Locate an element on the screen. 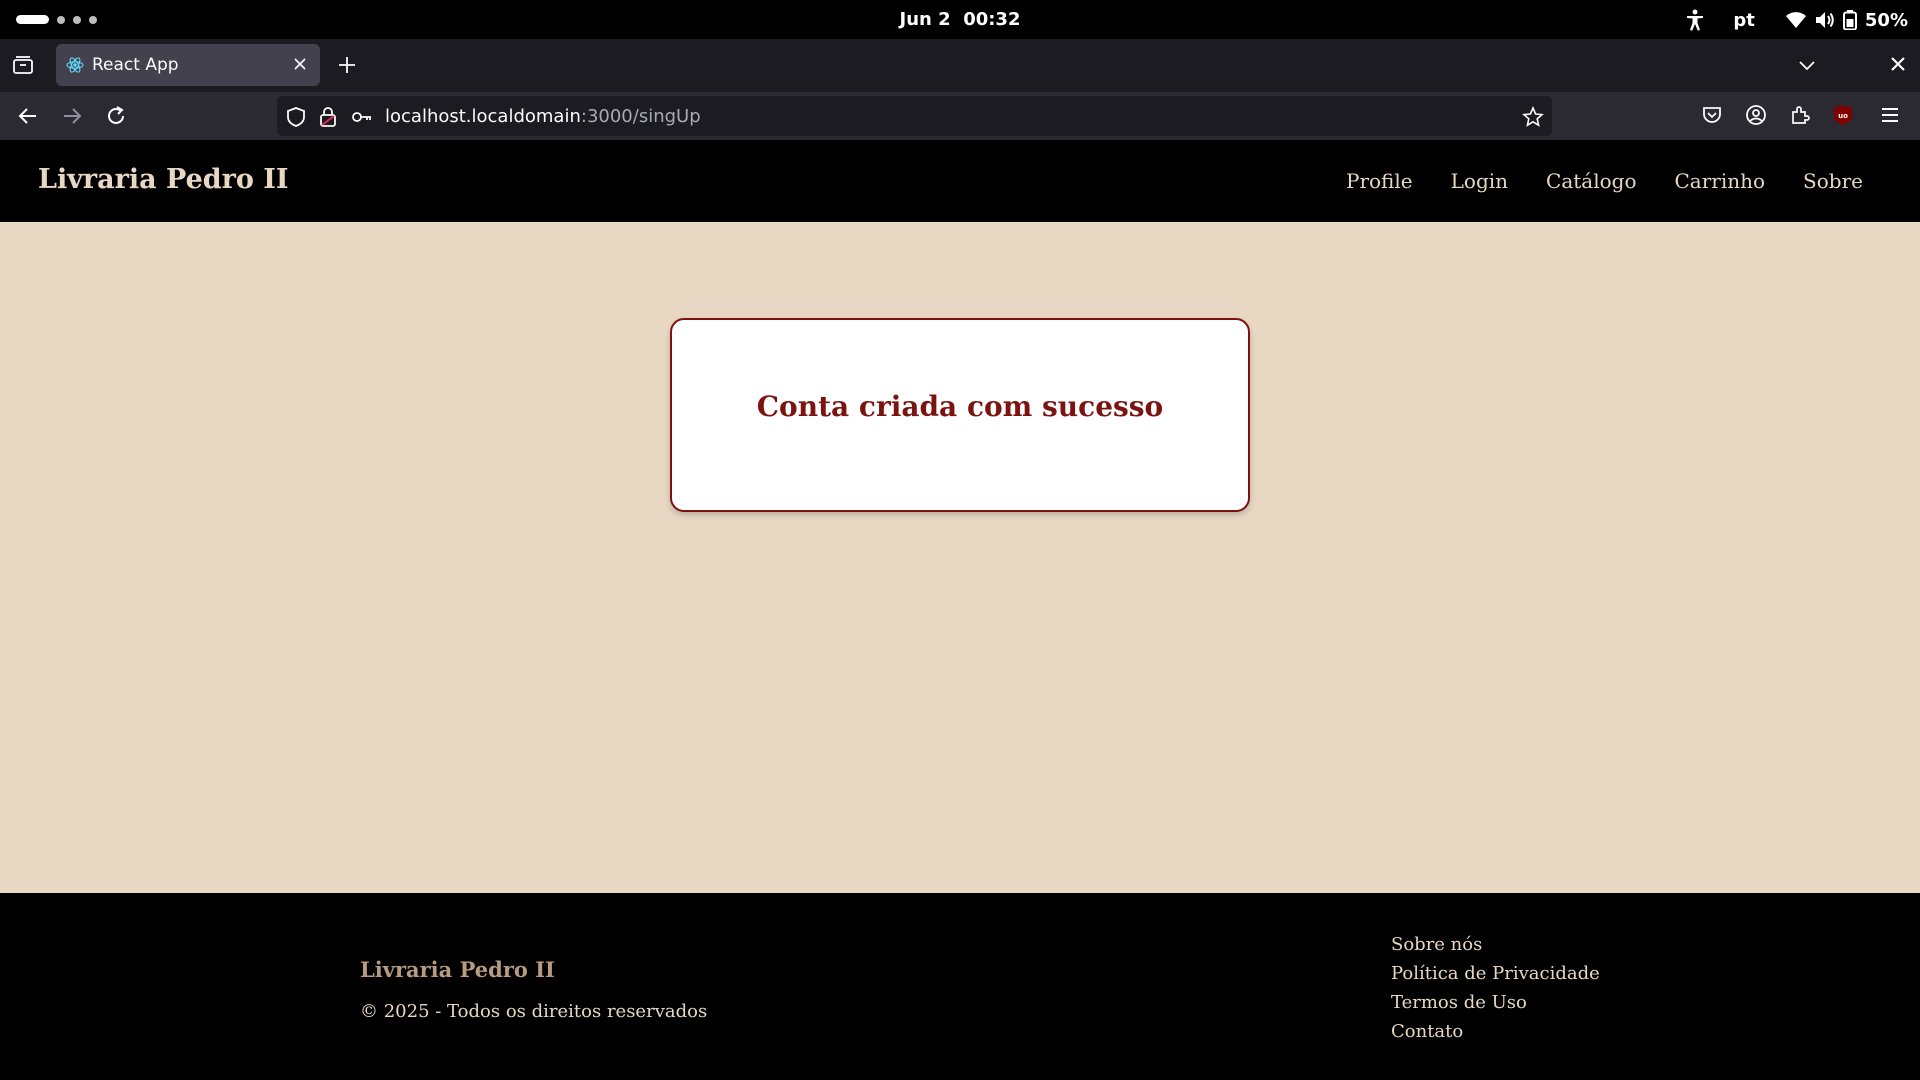 This screenshot has height=1080, width=1920. activities-indicator is located at coordinates (56, 19).